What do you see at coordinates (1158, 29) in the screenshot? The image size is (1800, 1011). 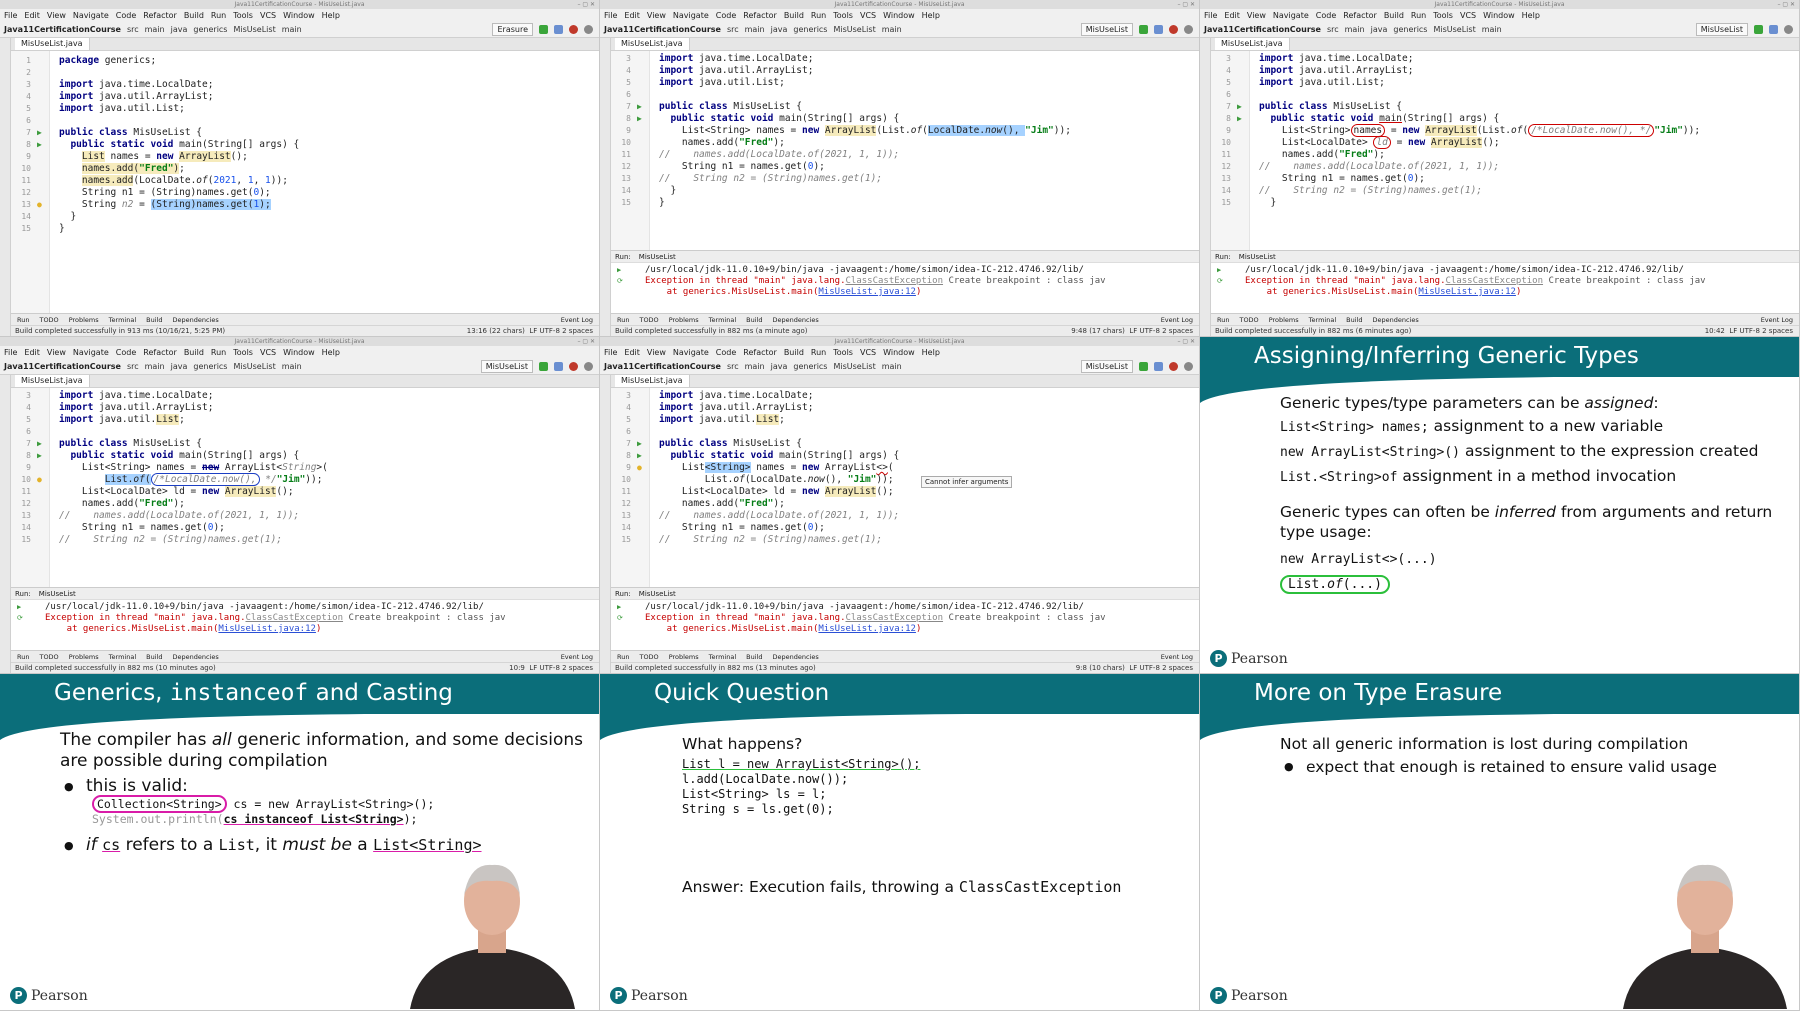 I see `debug-icon` at bounding box center [1158, 29].